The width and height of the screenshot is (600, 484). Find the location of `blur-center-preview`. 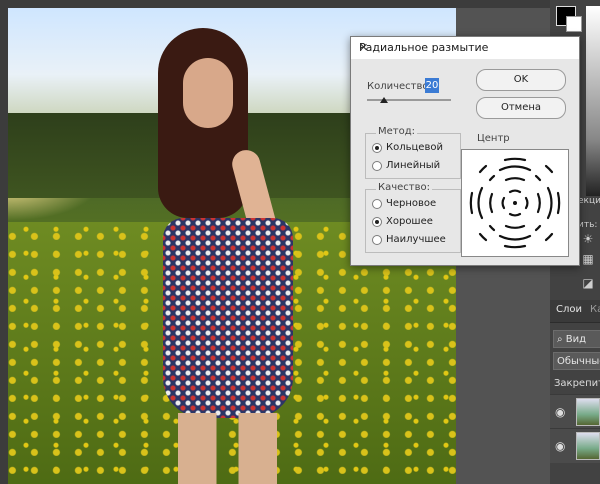

blur-center-preview is located at coordinates (515, 203).